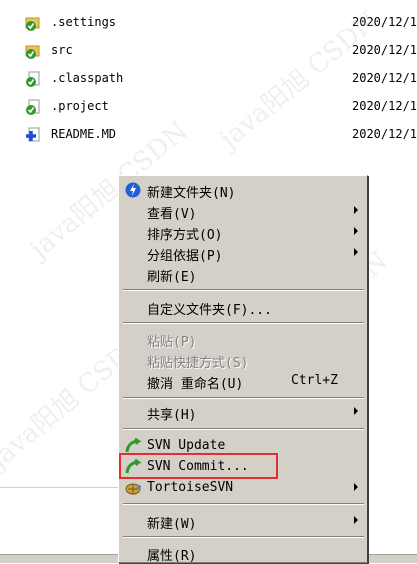  Describe the element at coordinates (172, 524) in the screenshot. I see `menu-label: 新建(W)` at that location.